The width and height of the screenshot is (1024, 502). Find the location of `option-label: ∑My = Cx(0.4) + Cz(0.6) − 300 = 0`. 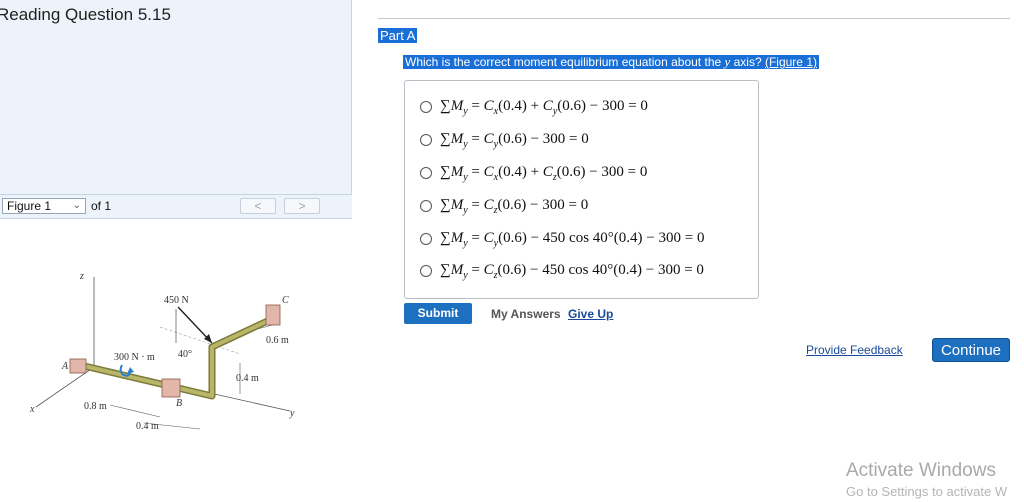

option-label: ∑My = Cx(0.4) + Cz(0.6) − 300 = 0 is located at coordinates (544, 173).